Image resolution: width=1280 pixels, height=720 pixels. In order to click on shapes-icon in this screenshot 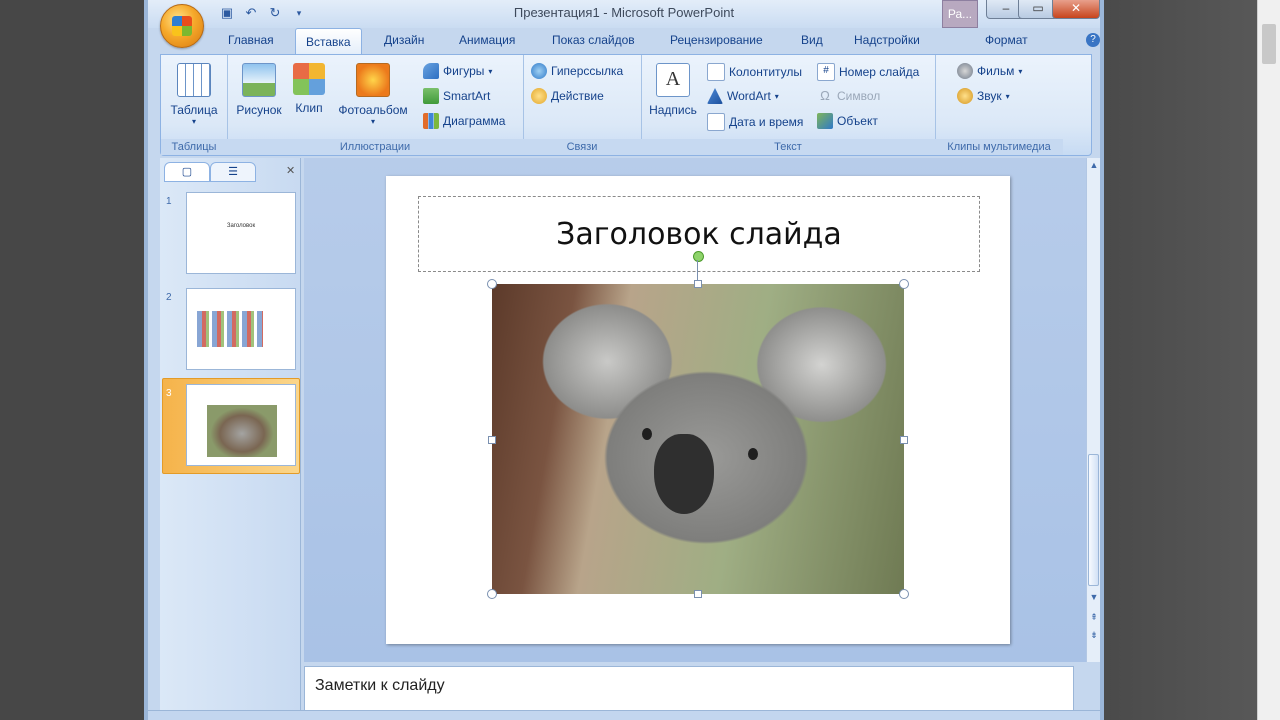, I will do `click(431, 71)`.